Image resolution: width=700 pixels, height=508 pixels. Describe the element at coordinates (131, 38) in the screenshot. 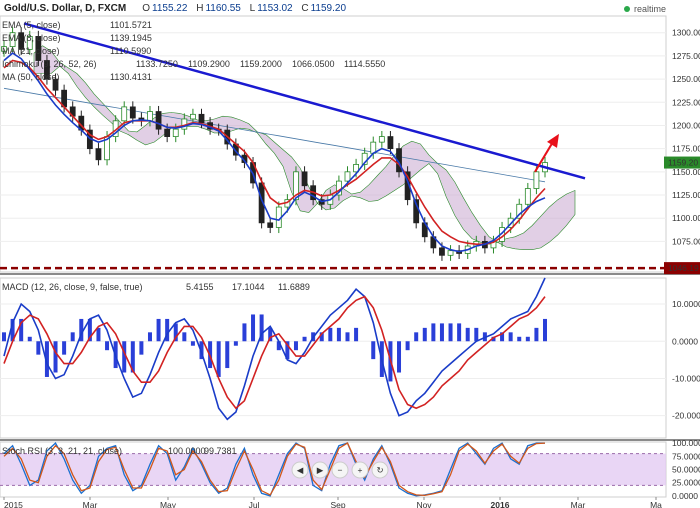

I see `indicator-legend-value: 1139.1945` at that location.